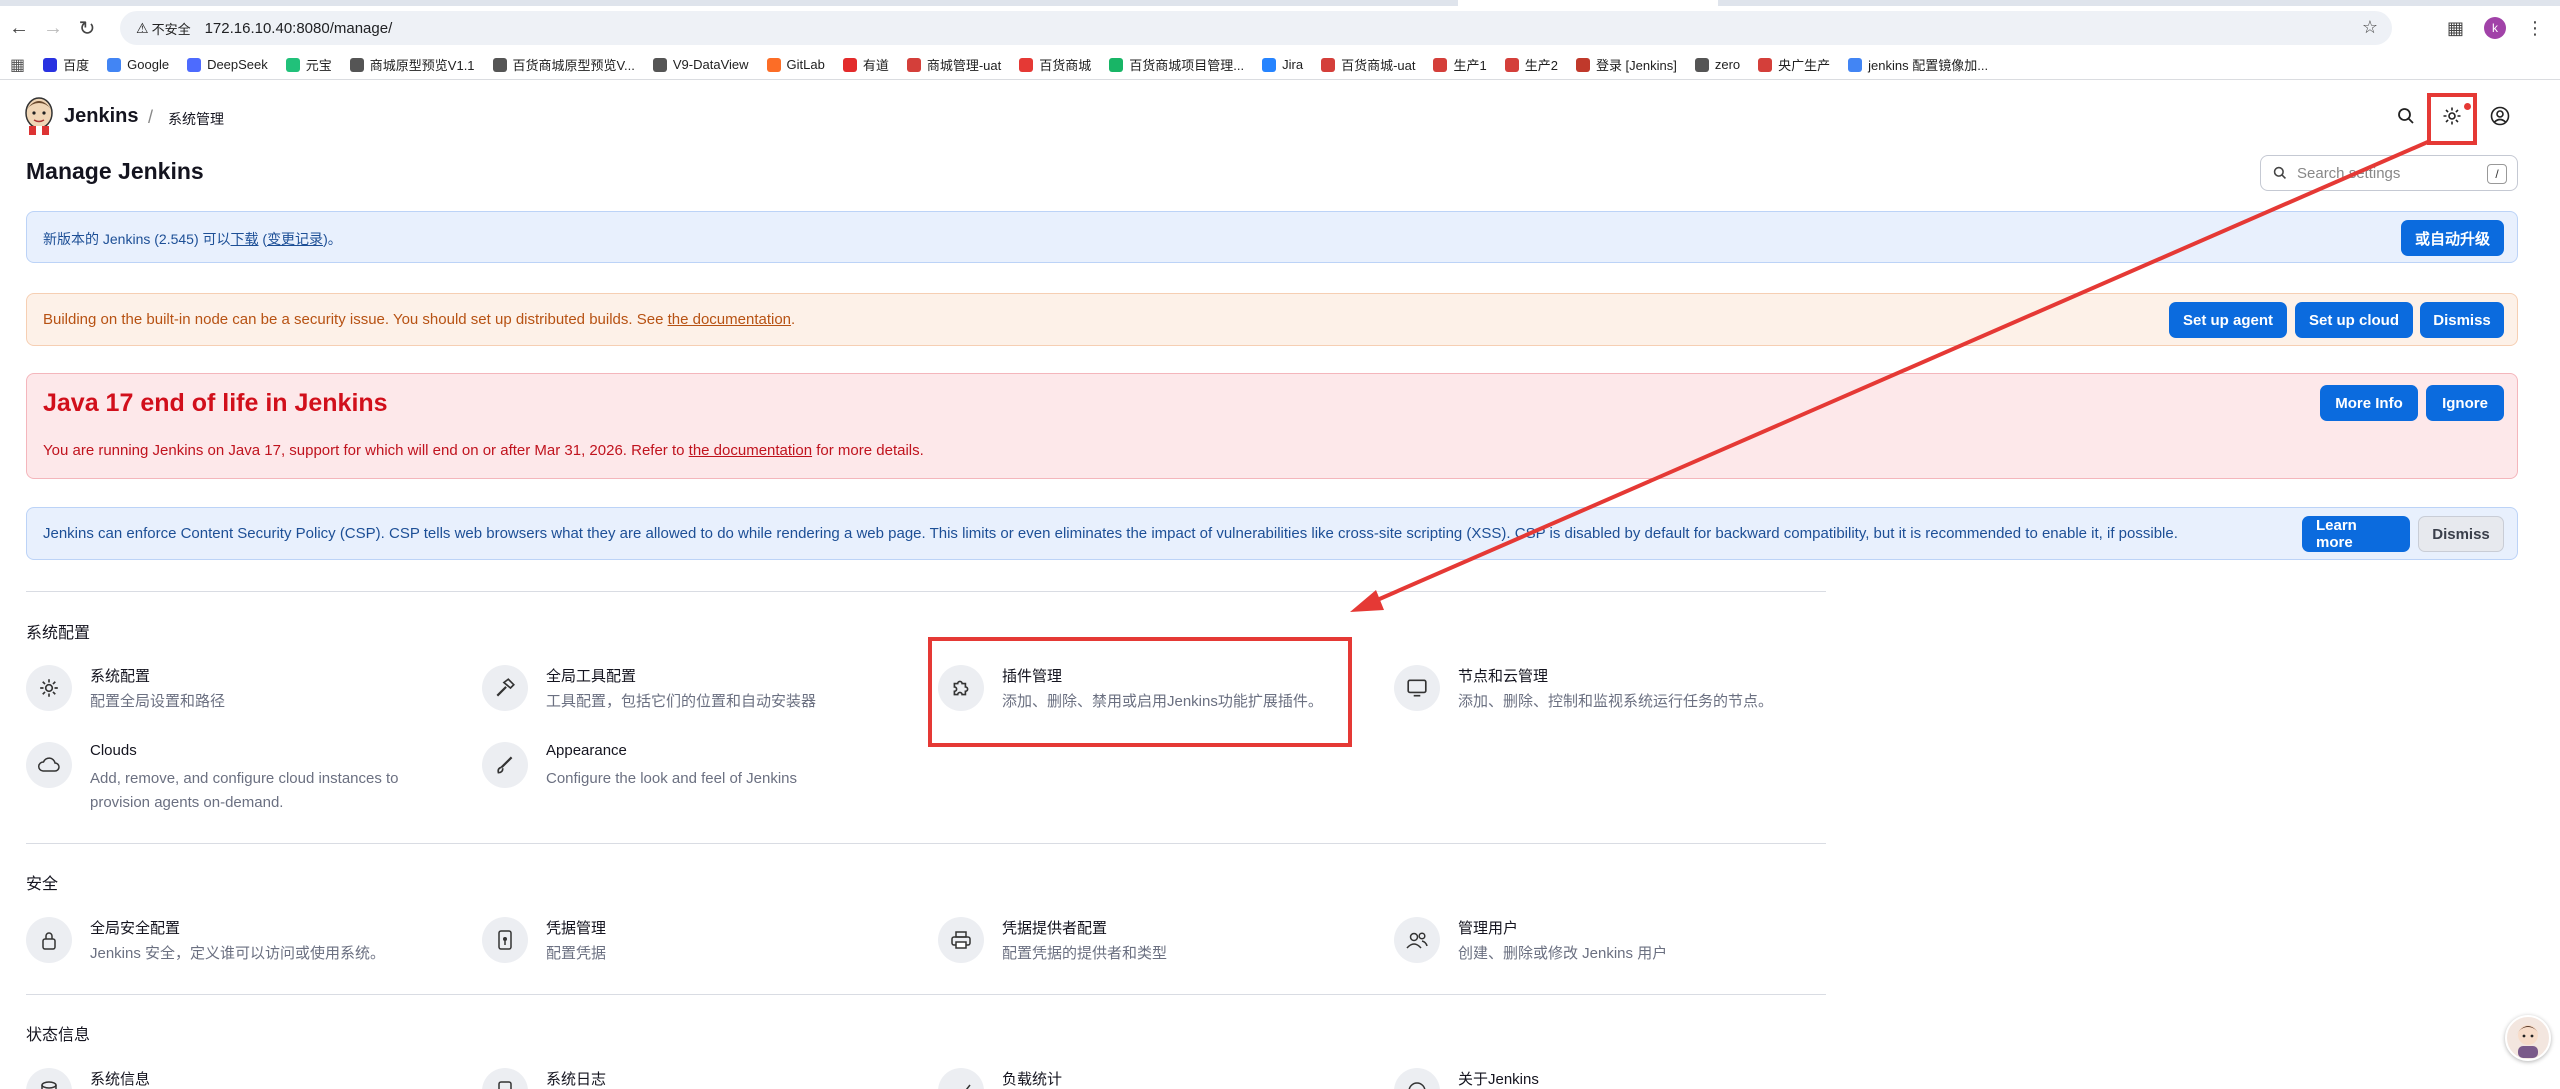 The height and width of the screenshot is (1089, 2560). What do you see at coordinates (2356, 534) in the screenshot?
I see `learn-more-button: Learn more` at bounding box center [2356, 534].